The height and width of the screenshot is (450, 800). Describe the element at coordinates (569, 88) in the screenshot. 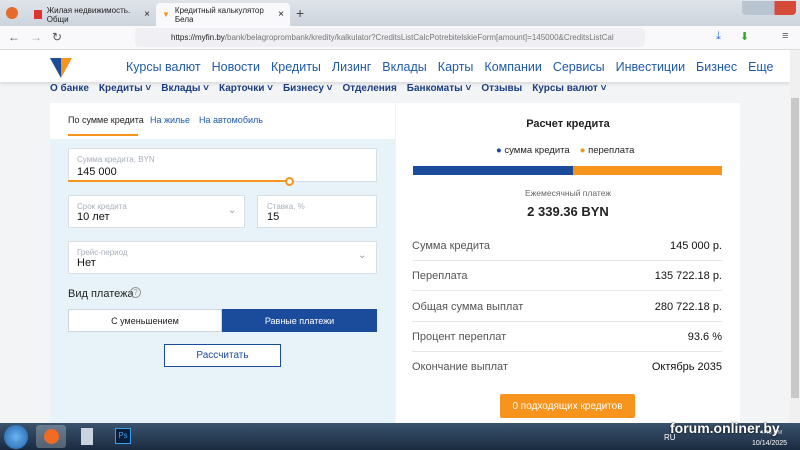

I see `subnav-item: Курсы валют ˅` at that location.